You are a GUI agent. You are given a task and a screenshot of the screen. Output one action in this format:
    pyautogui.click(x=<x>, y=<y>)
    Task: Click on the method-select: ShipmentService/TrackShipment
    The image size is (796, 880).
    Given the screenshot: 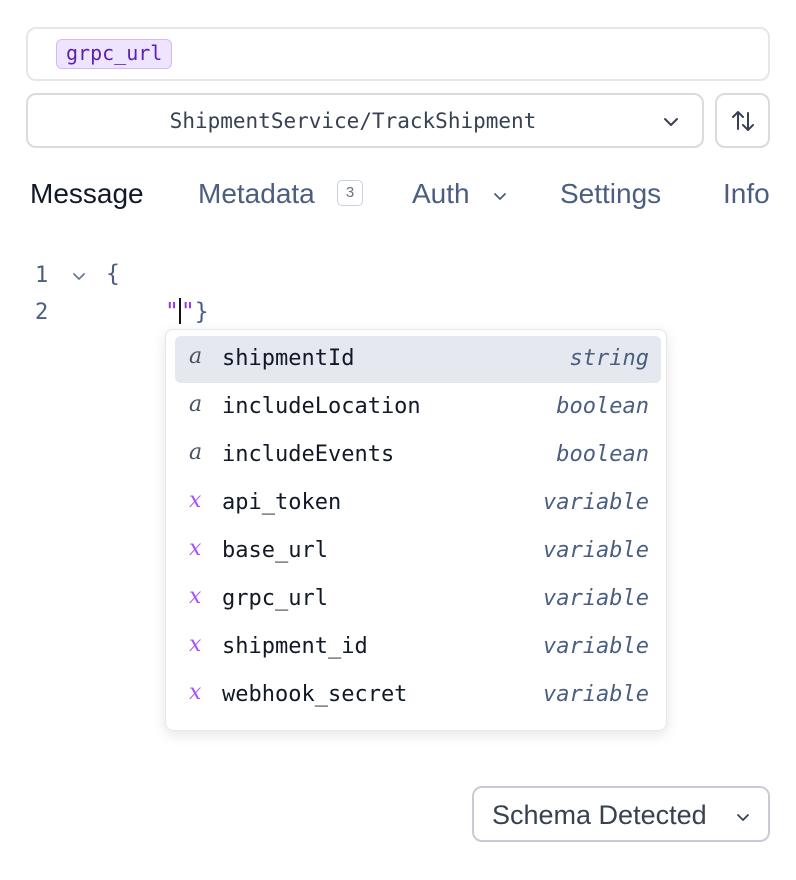 What is the action you would take?
    pyautogui.click(x=365, y=120)
    